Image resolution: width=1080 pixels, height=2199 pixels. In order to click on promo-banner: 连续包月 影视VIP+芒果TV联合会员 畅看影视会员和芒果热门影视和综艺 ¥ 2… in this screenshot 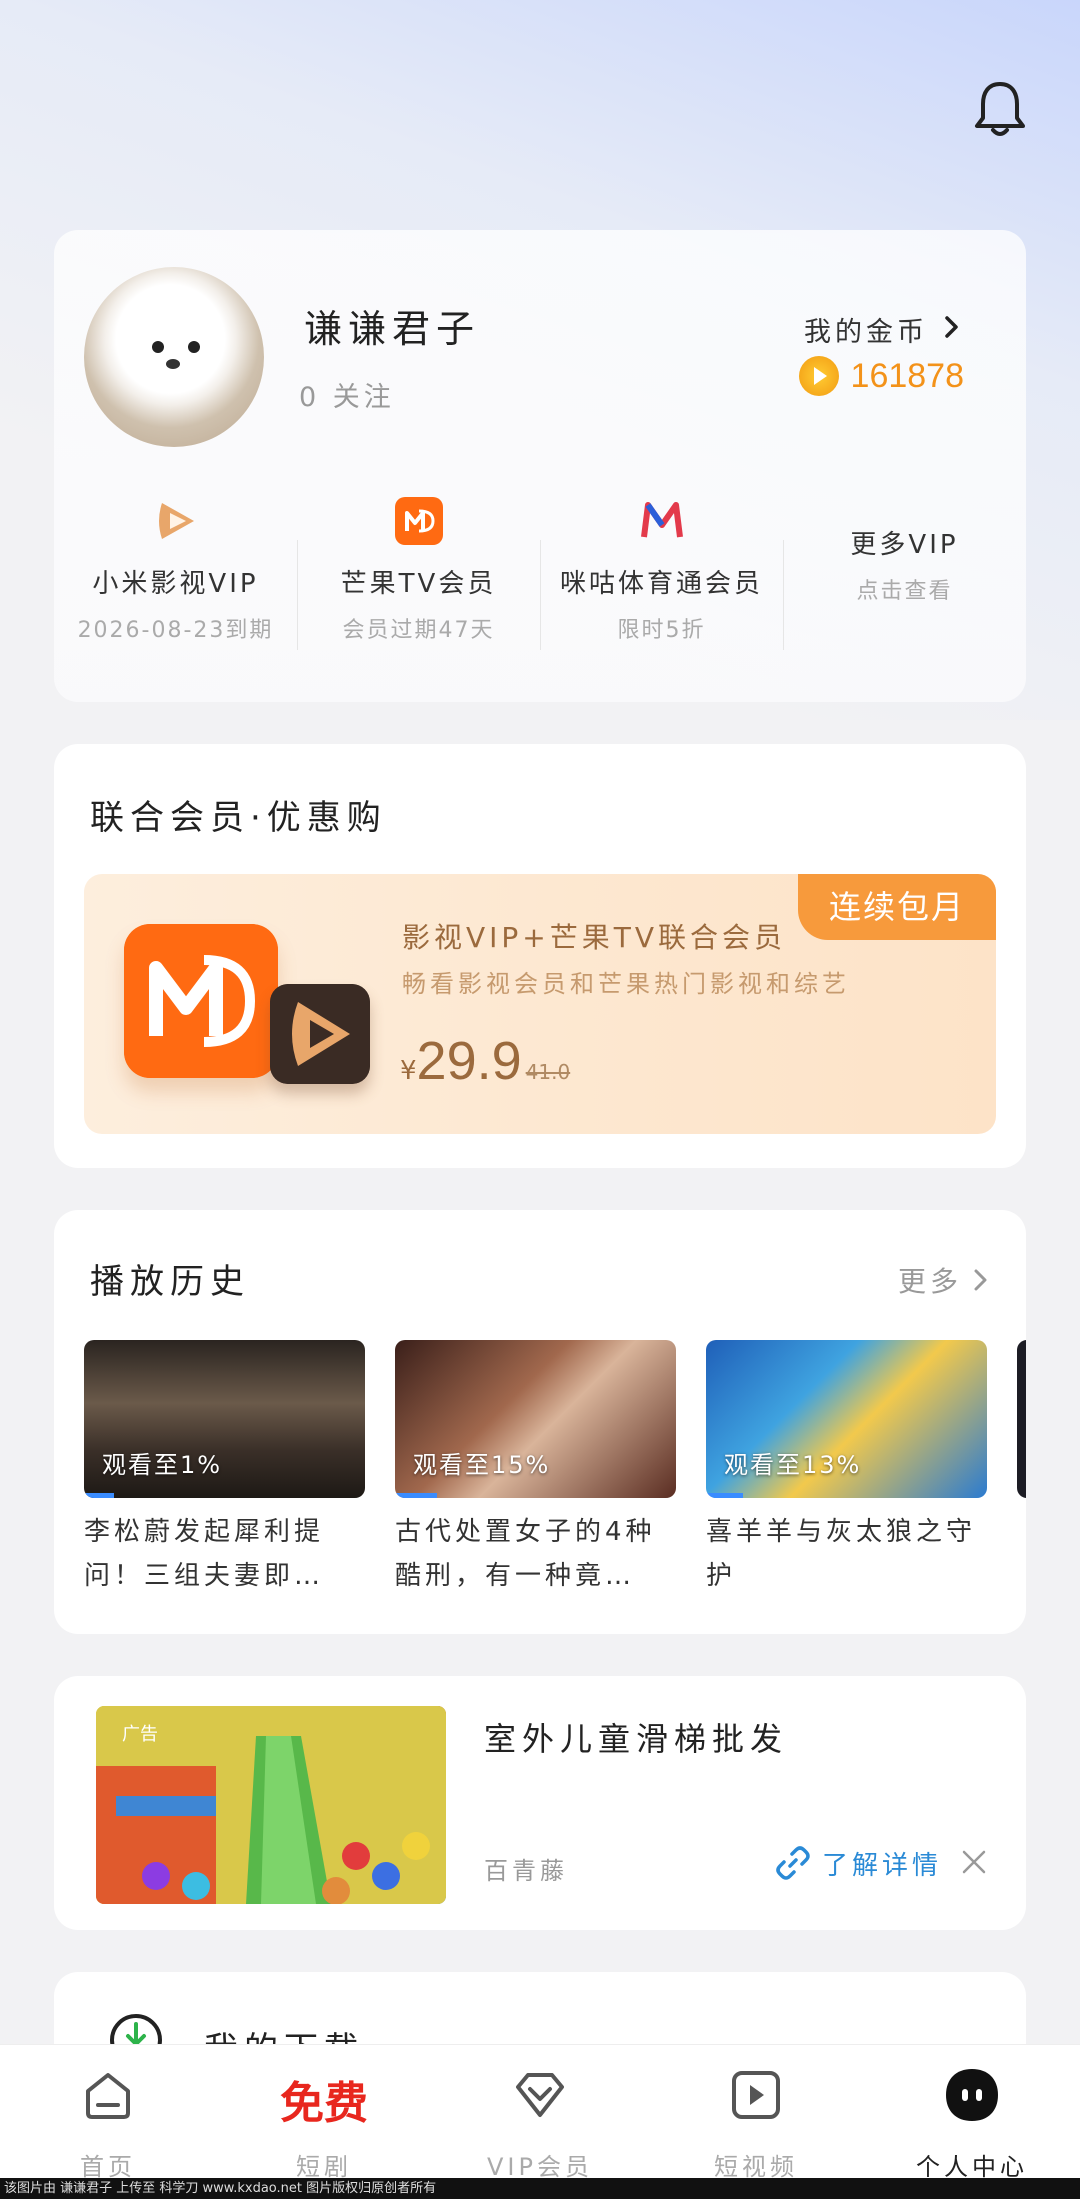, I will do `click(540, 1004)`.